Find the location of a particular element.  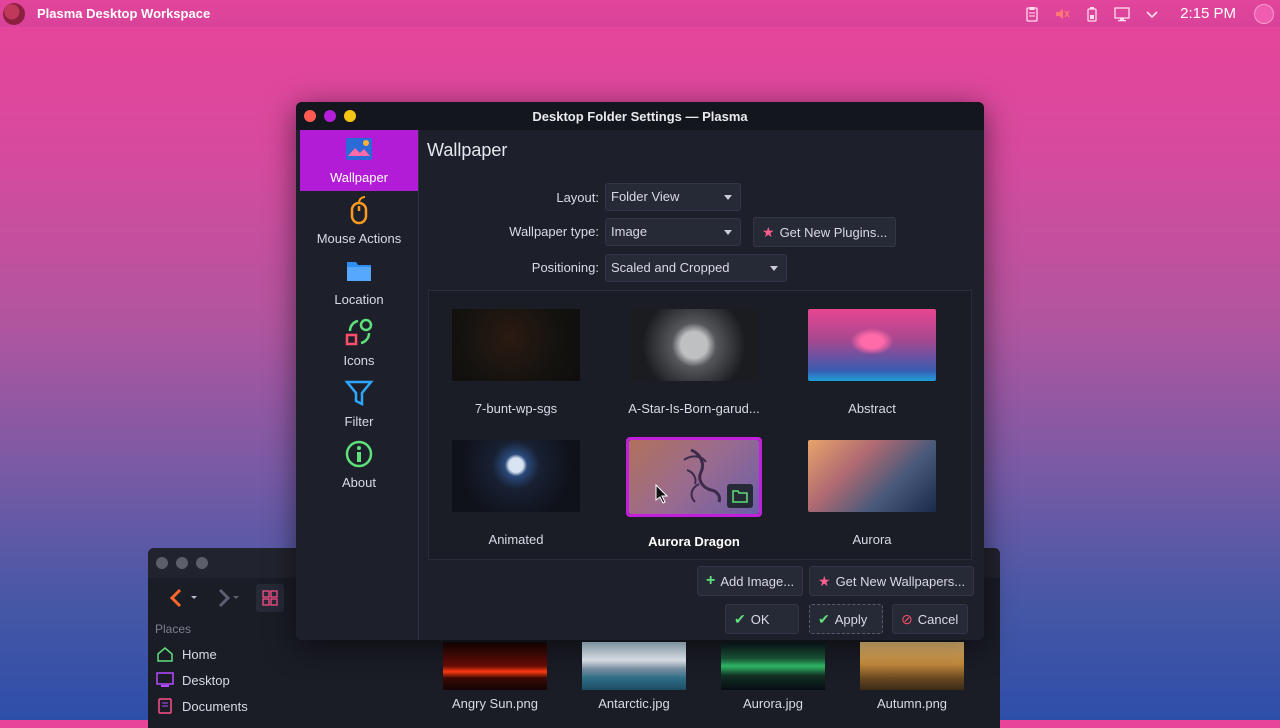

place-label: Home is located at coordinates (199, 654).